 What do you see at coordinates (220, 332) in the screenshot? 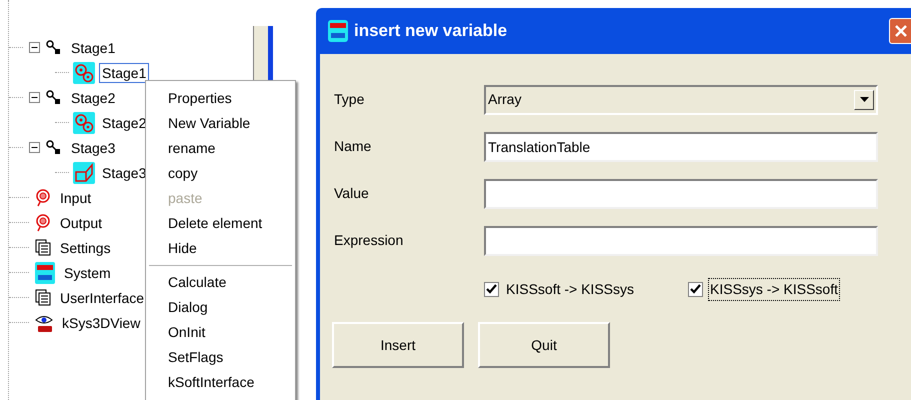
I see `menu-item: OnInit` at bounding box center [220, 332].